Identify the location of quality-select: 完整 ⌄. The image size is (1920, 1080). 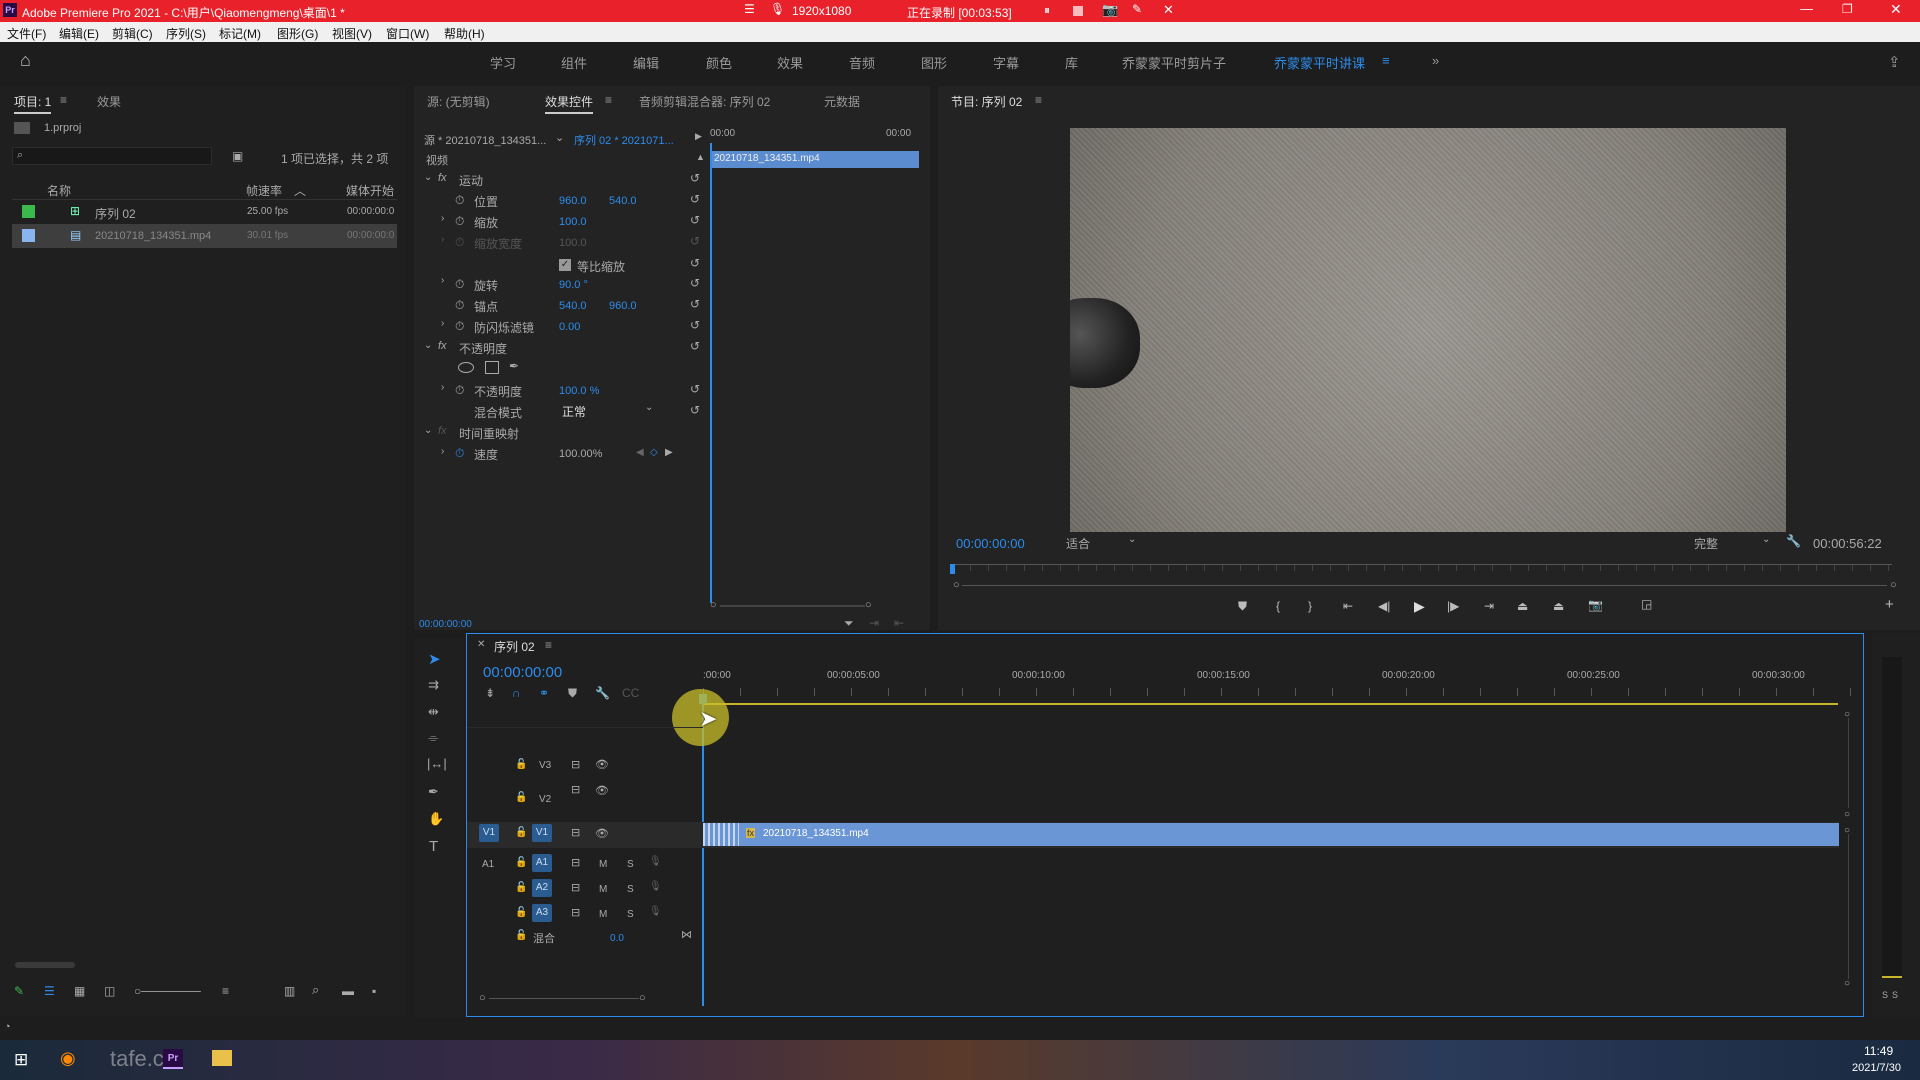
(1734, 543).